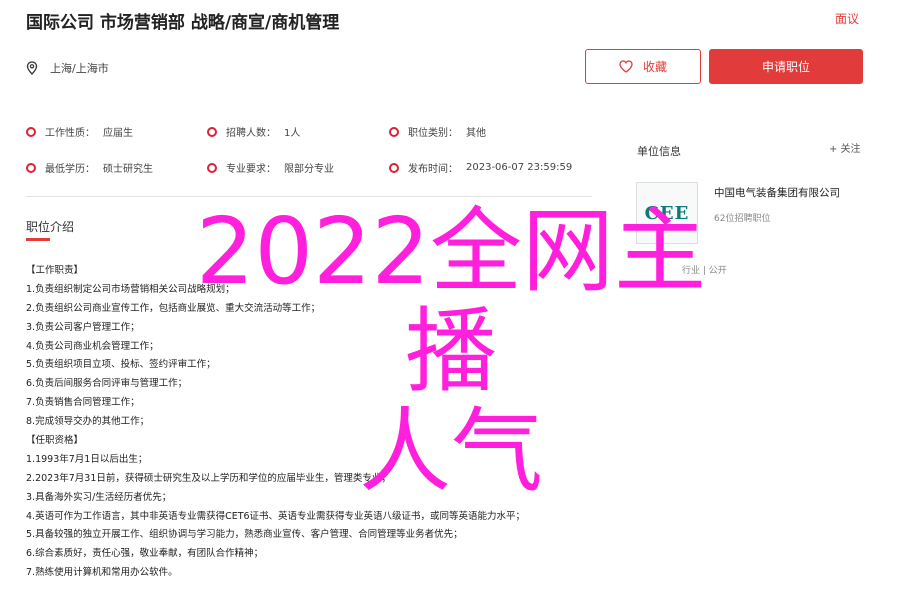 This screenshot has width=900, height=604. I want to click on logo-text: CEE, so click(667, 213).